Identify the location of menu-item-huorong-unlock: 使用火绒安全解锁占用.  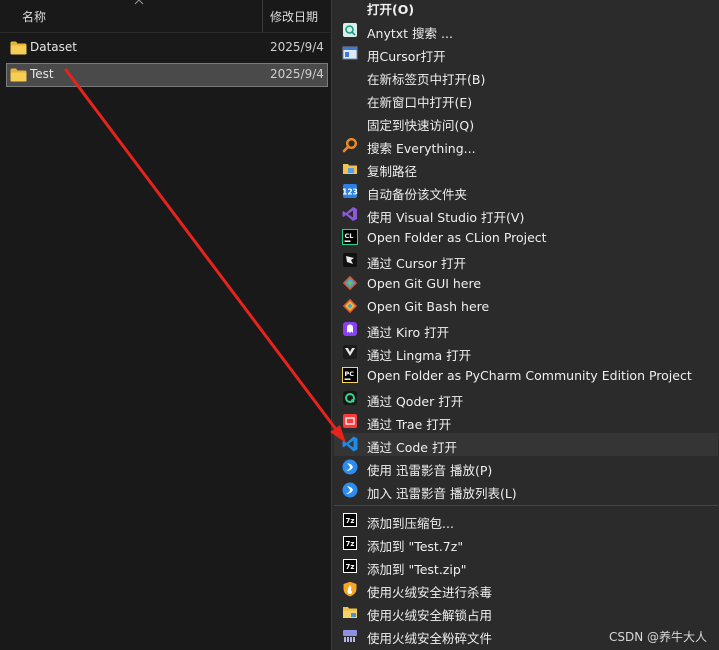
(526, 612).